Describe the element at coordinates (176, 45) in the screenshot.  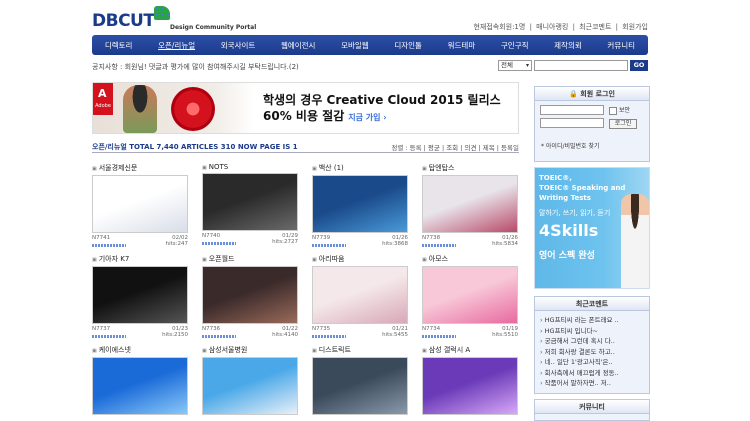
I see `nav-item-open-renewal: 오픈/리뉴얼` at that location.